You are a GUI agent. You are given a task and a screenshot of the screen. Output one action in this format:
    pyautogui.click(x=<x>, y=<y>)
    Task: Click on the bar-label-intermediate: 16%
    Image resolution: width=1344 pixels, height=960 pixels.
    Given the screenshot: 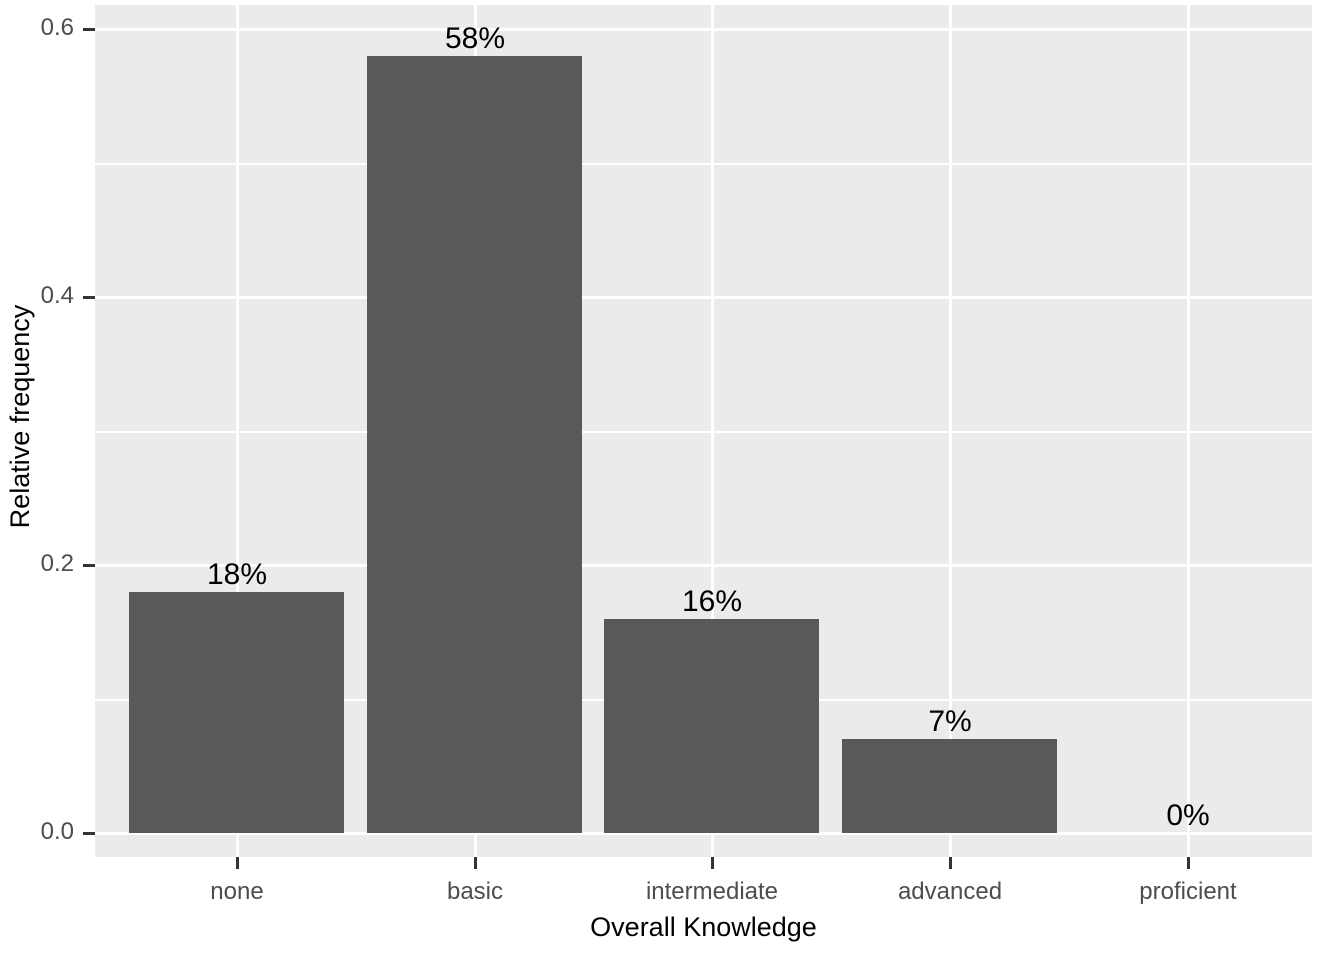 What is the action you would take?
    pyautogui.click(x=712, y=601)
    